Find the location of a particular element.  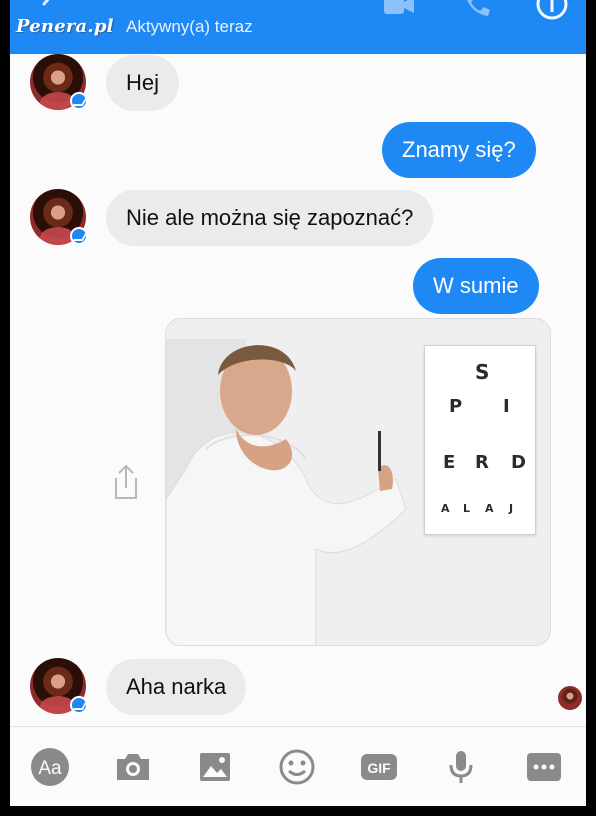

info-icon is located at coordinates (552, 13).